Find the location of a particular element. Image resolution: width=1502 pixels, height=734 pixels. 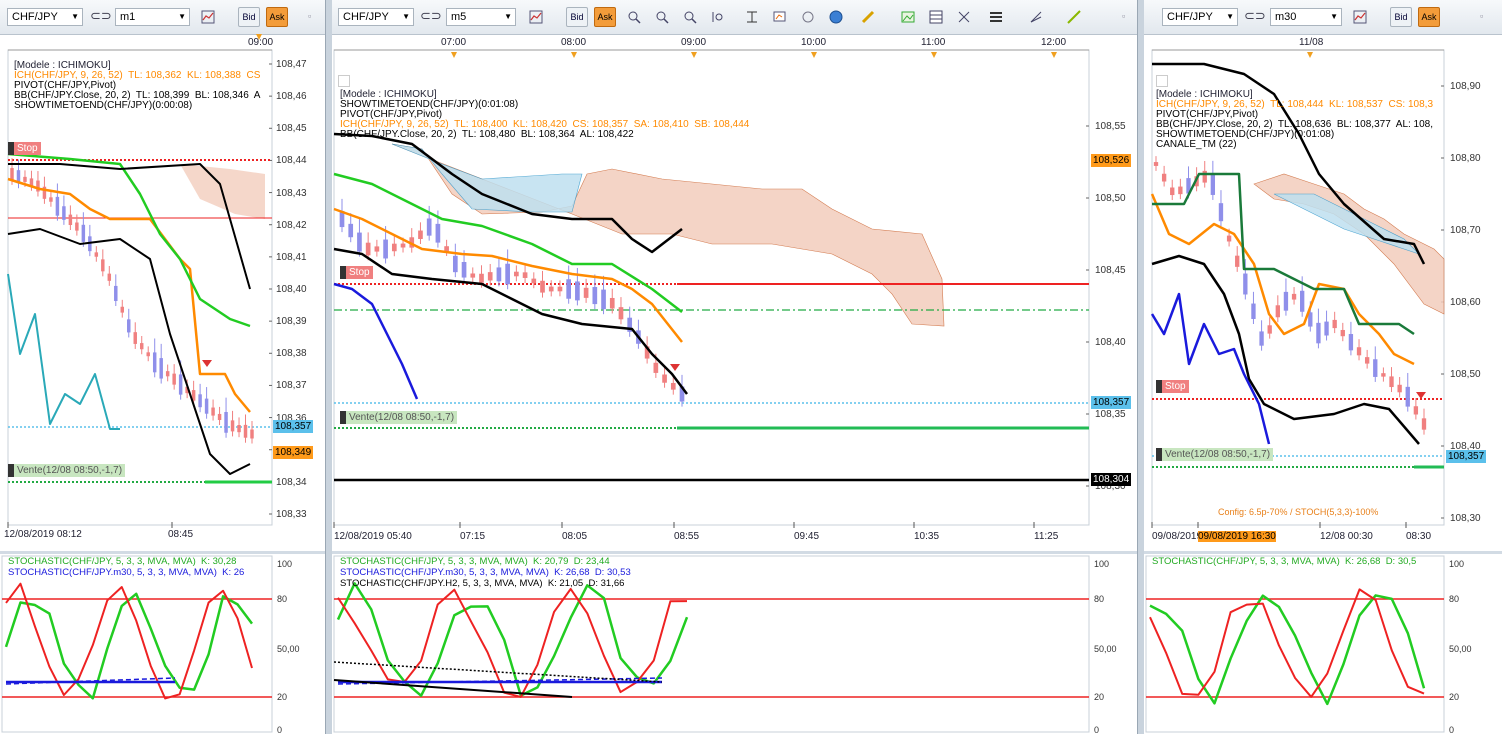

x-axis-label: 09:45 is located at coordinates (807, 536).